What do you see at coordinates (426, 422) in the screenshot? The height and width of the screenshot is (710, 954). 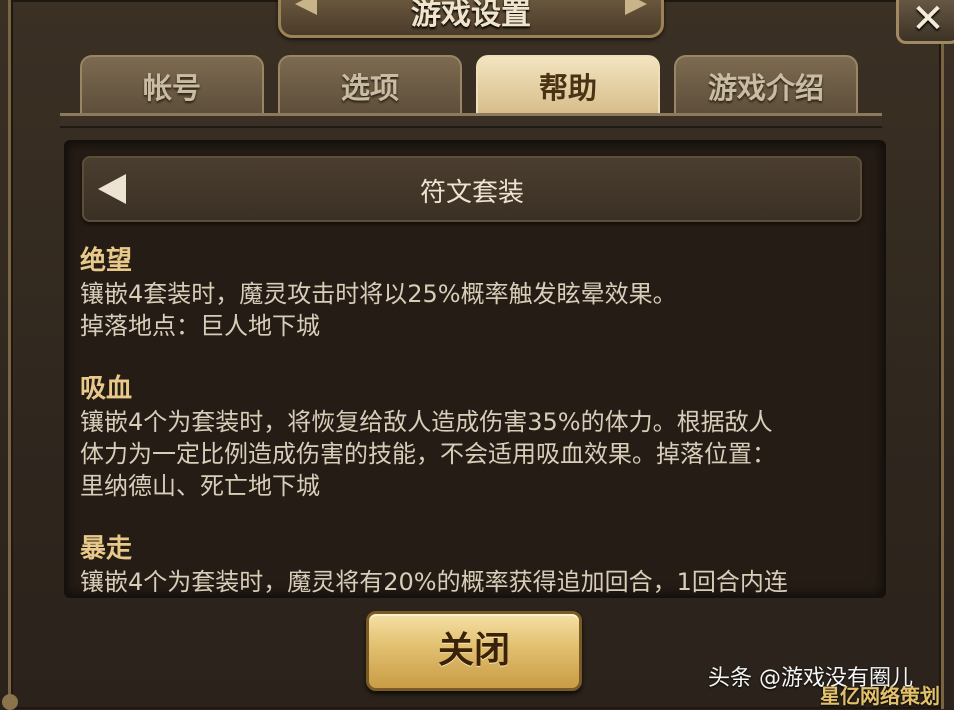 I see `rune-set-line: 镶嵌4个为套装时，将恢复给敌人造成伤害35%的体力。根据敌人` at bounding box center [426, 422].